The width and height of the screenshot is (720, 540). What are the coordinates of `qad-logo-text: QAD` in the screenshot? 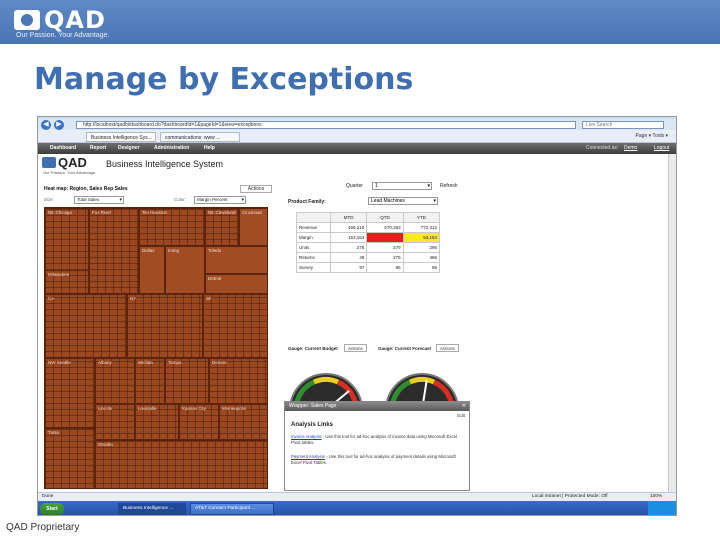 It's located at (75, 20).